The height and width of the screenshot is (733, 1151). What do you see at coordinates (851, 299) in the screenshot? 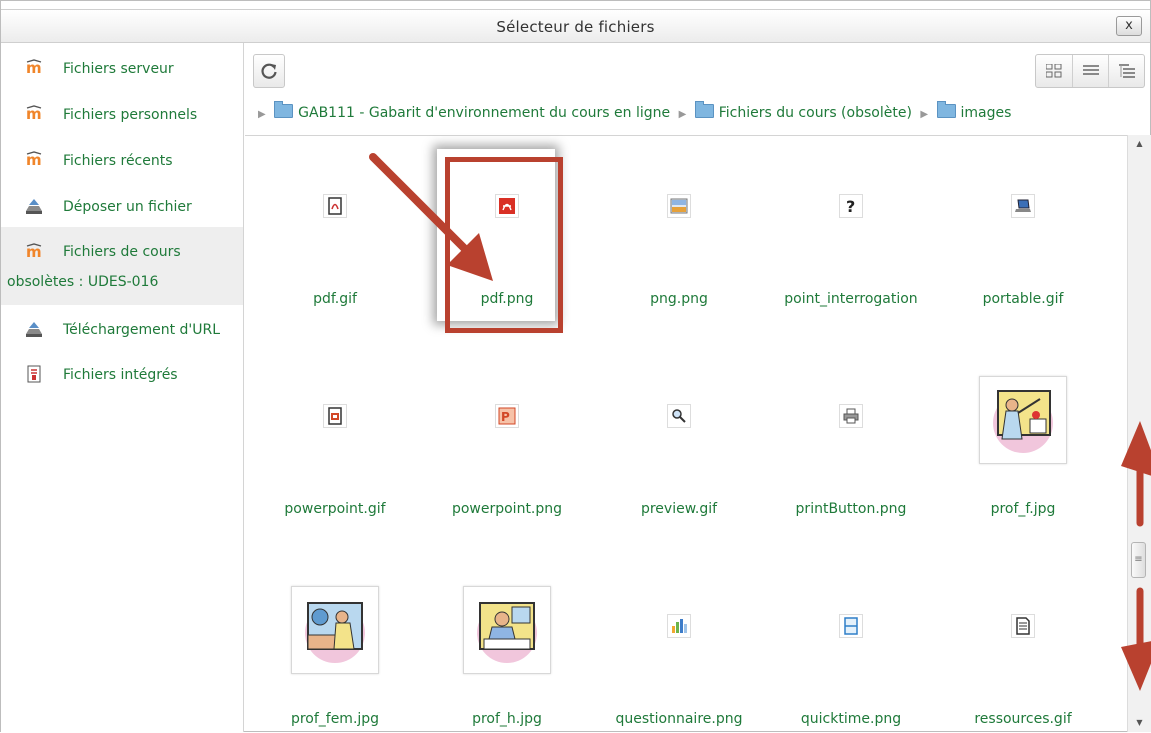
I see `file-name: point_interrogation` at bounding box center [851, 299].